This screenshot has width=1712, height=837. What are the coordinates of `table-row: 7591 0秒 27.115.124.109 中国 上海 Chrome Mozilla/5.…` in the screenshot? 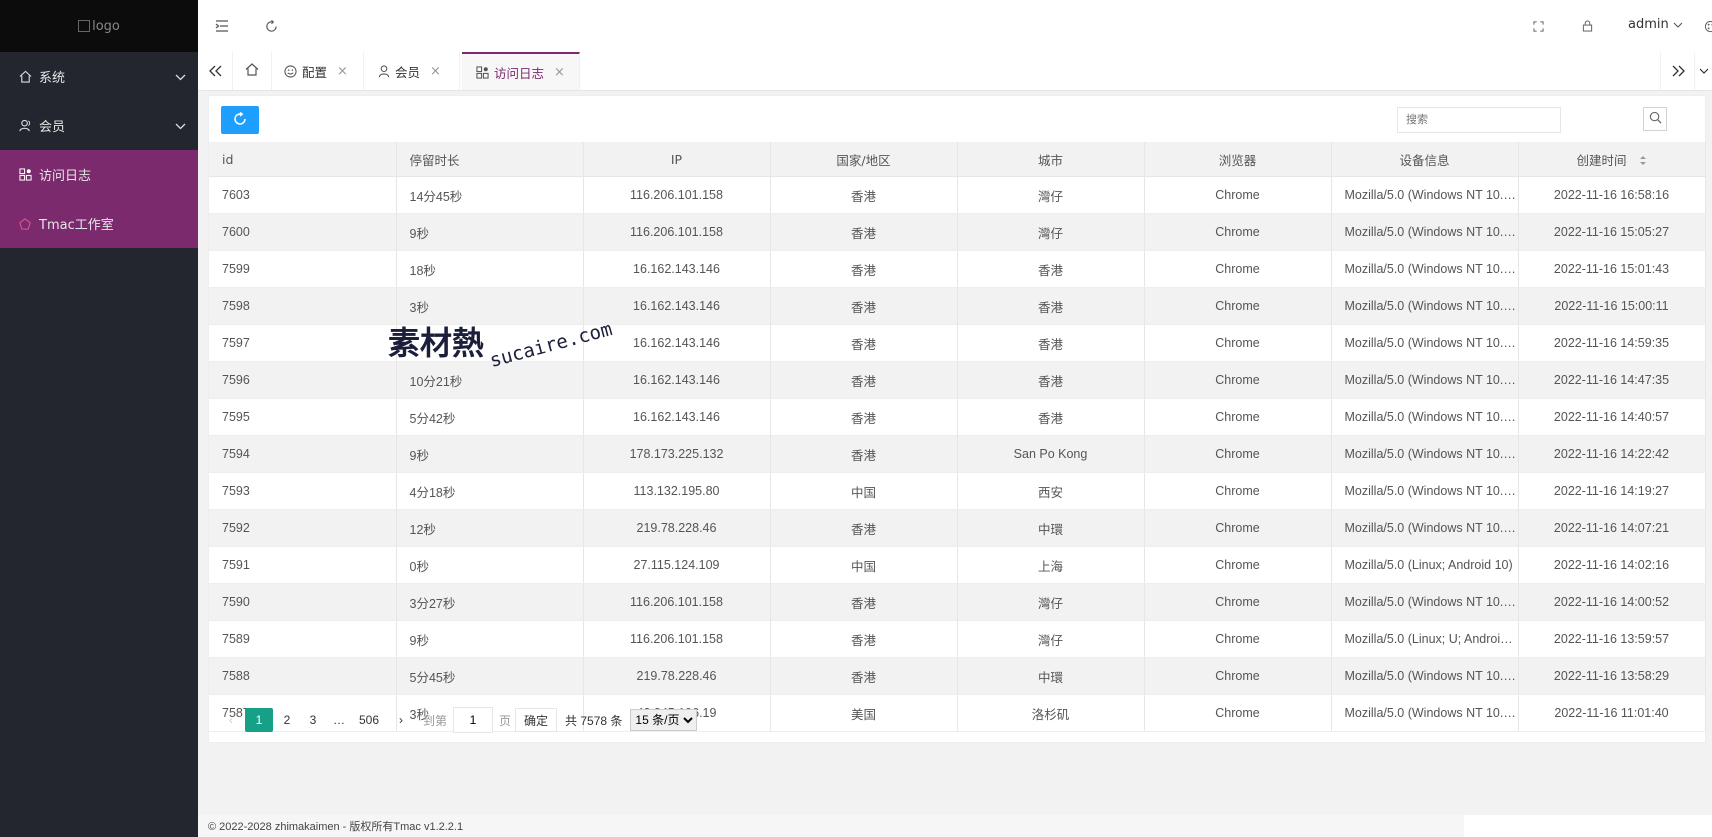 It's located at (957, 565).